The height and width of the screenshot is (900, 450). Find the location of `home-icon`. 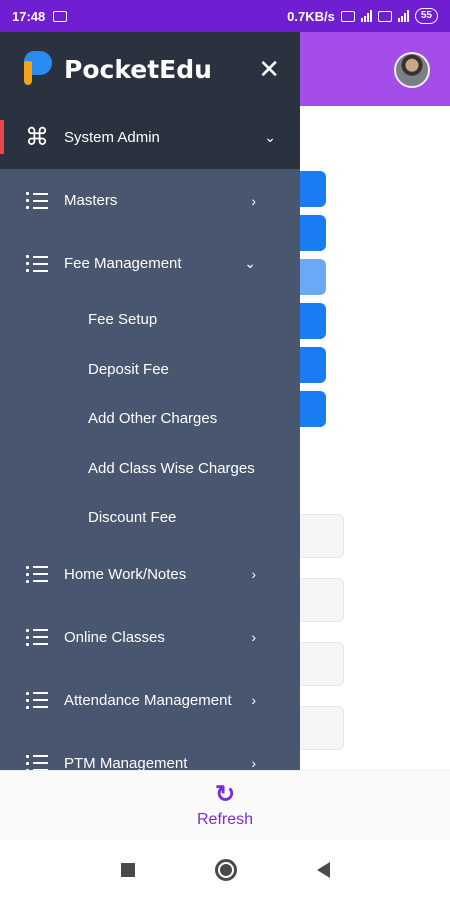

home-icon is located at coordinates (225, 870).